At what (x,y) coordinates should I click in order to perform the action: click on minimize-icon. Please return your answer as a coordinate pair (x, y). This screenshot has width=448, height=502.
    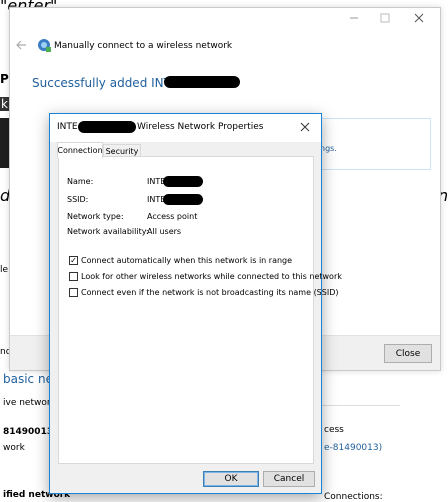
    Looking at the image, I should click on (354, 18).